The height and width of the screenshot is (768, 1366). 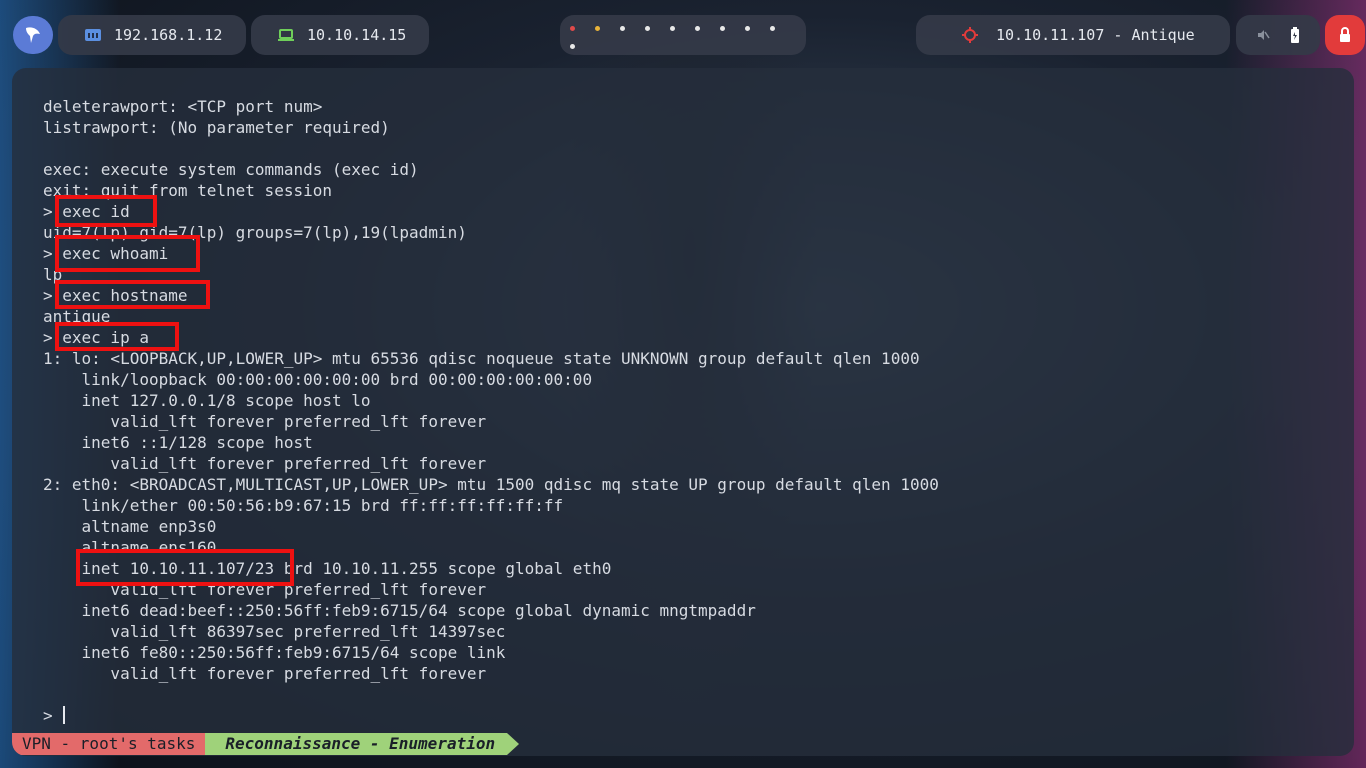 What do you see at coordinates (185, 567) in the screenshot?
I see `highlight-inet-address` at bounding box center [185, 567].